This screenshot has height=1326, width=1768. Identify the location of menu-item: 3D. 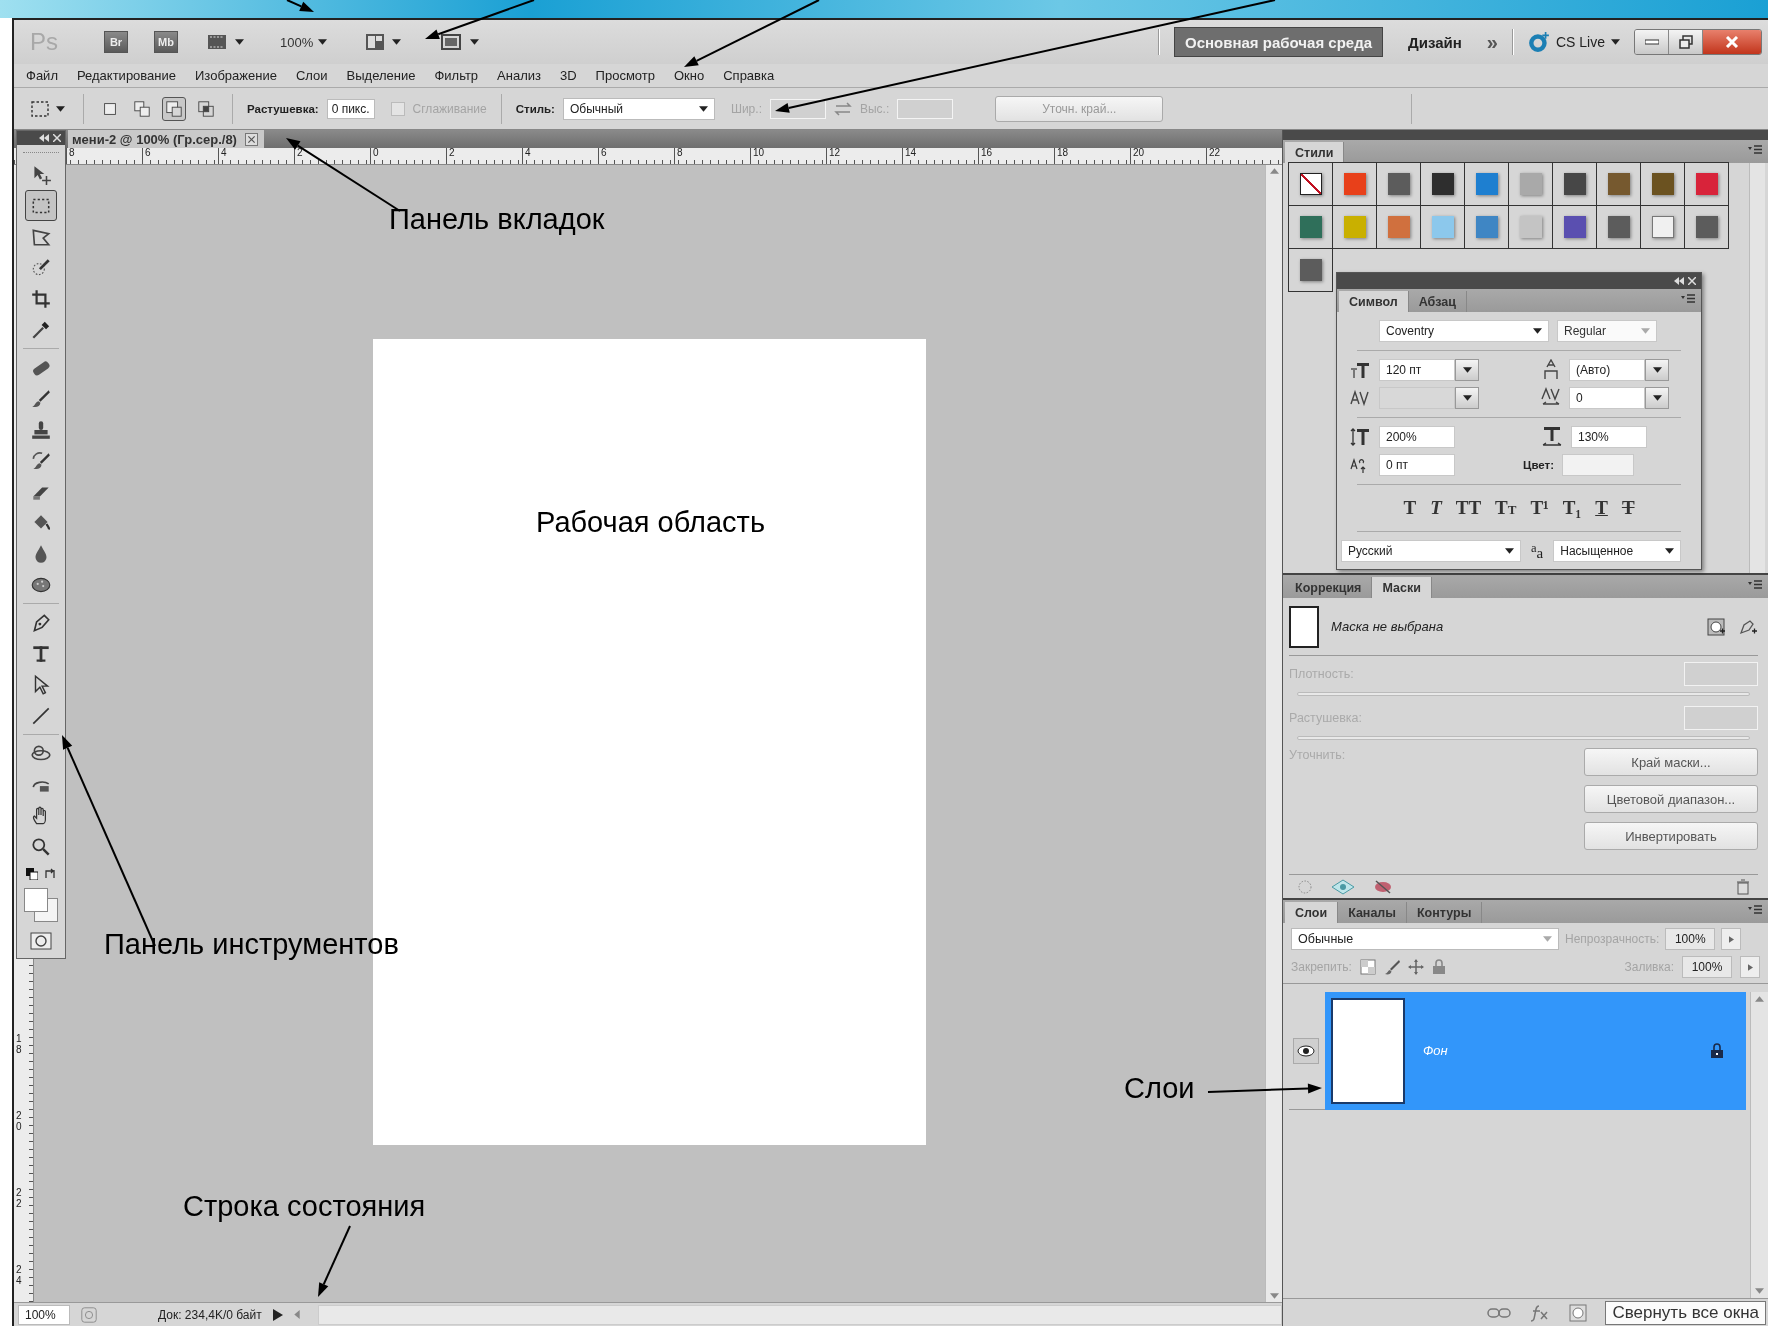
(568, 75).